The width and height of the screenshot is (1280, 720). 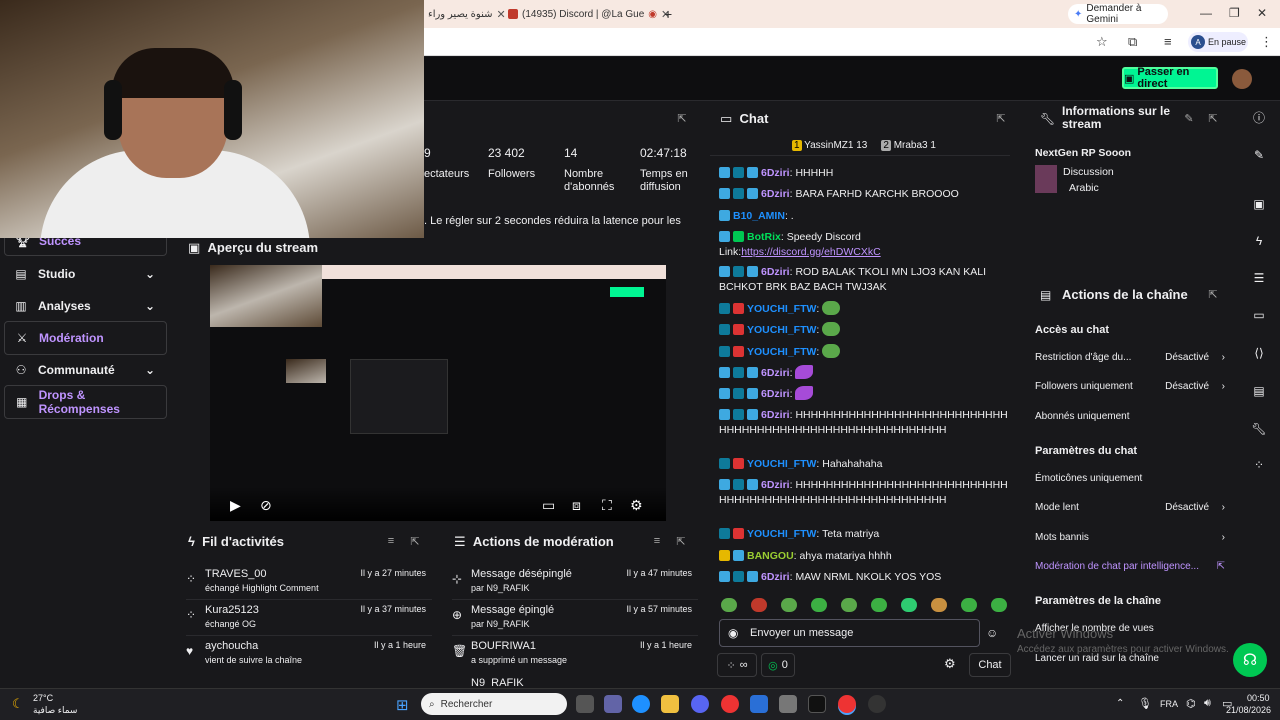 I want to click on ai-moderation-link: Modération de chat par intelligence... ⇱, so click(x=1130, y=566).